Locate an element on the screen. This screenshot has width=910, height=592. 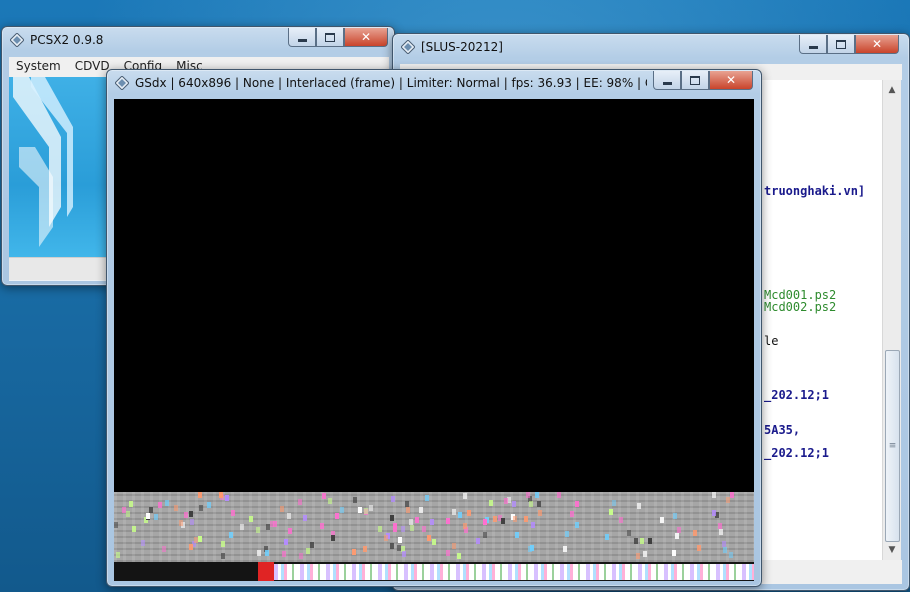
pcsx2-caption-buttons: ✕ is located at coordinates (338, 37).